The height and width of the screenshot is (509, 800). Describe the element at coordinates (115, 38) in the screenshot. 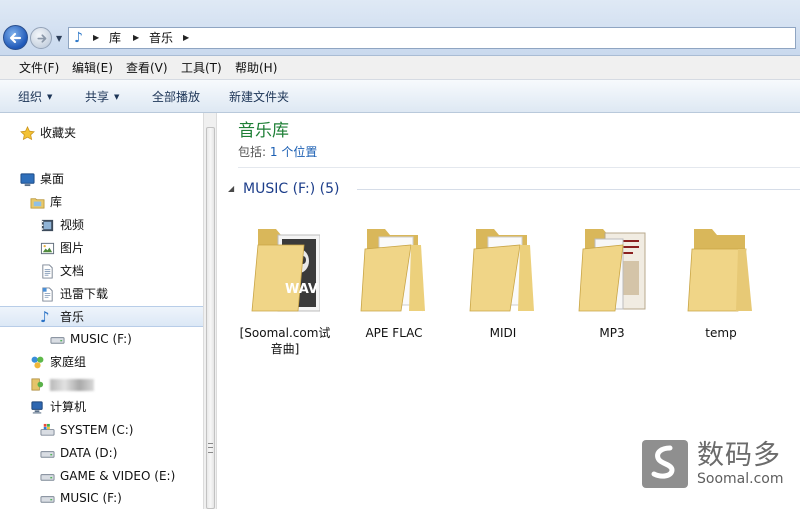

I see `breadcrumb-libraries: 库` at that location.